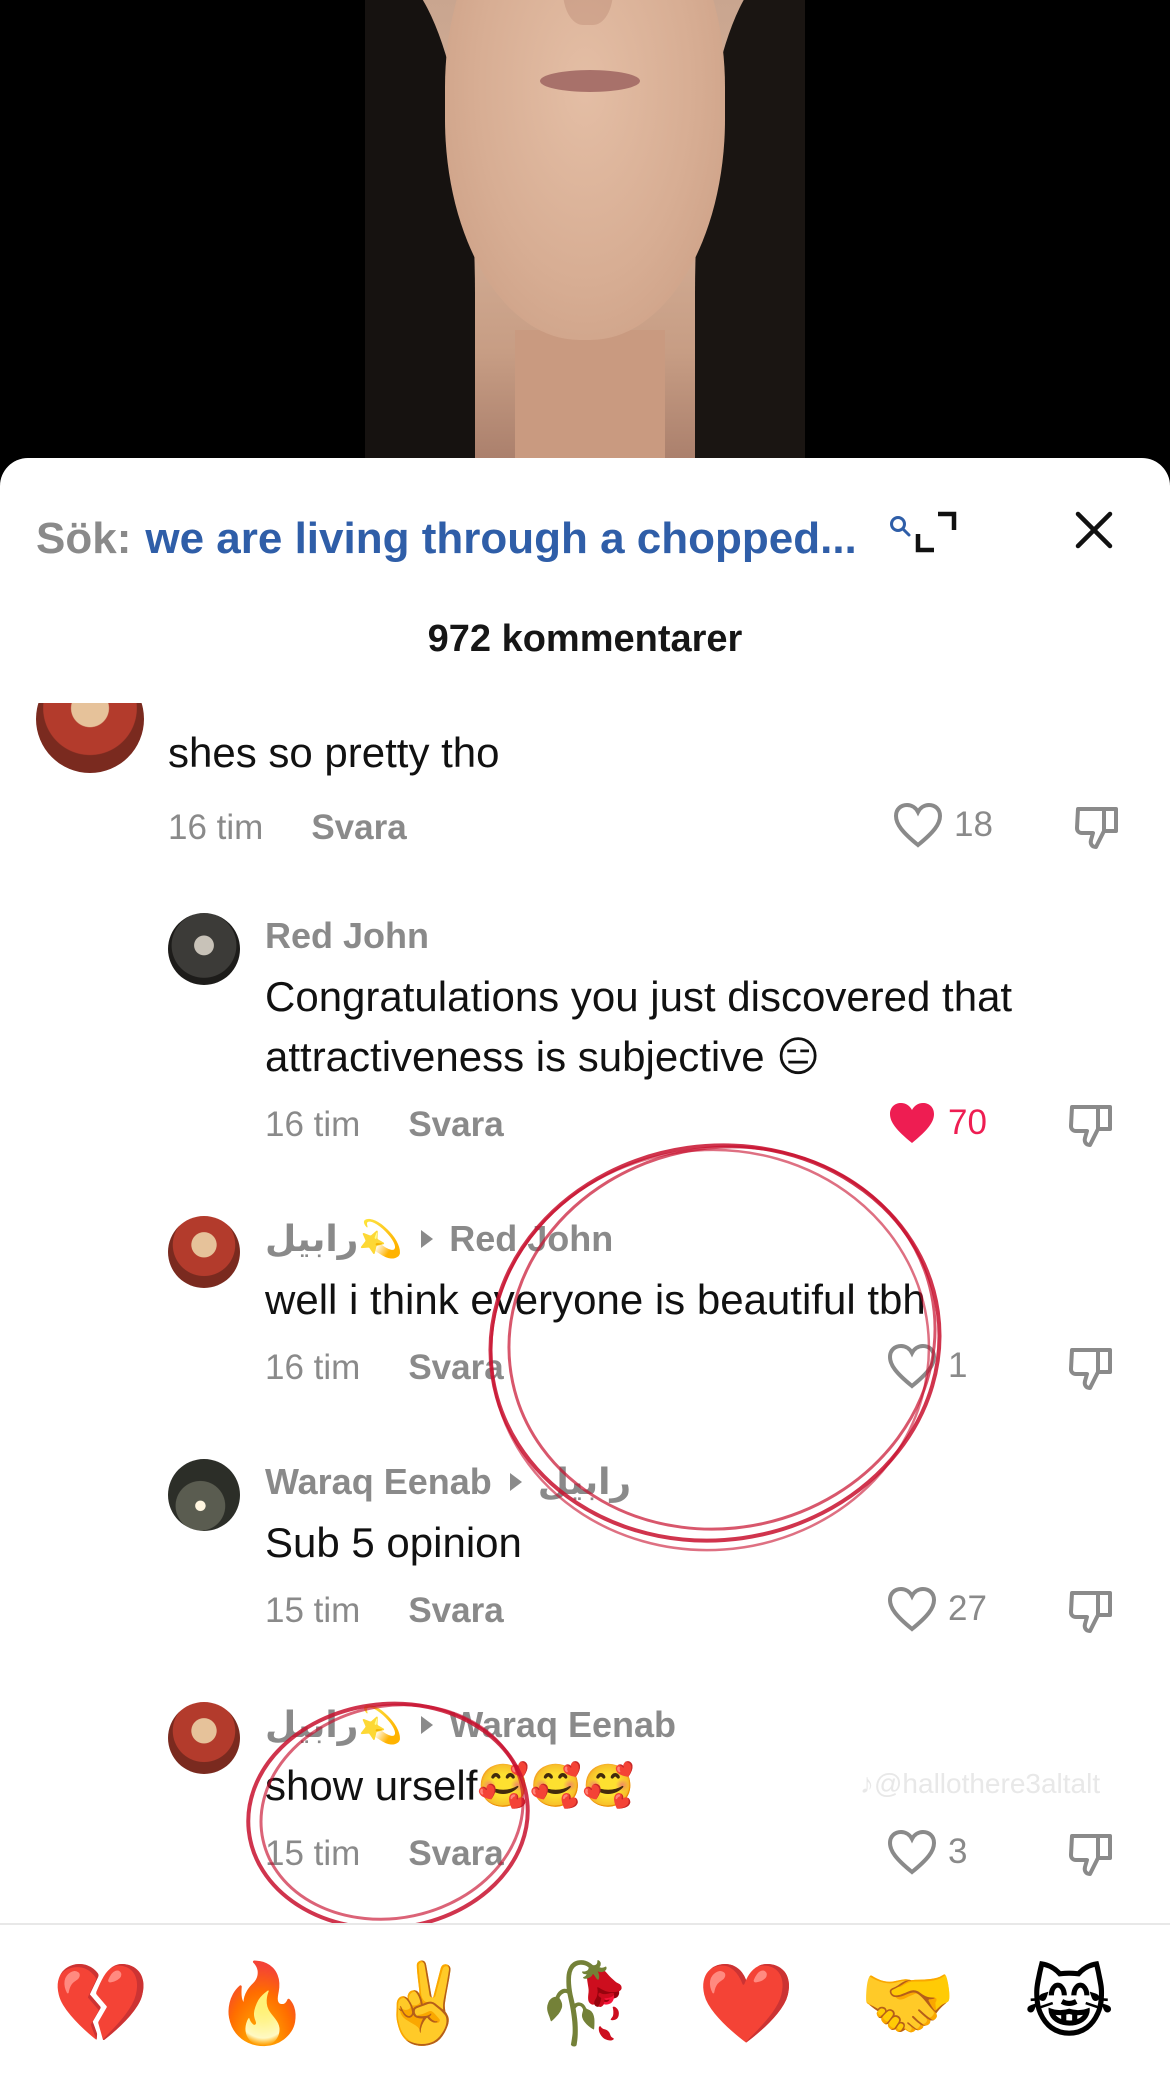 The height and width of the screenshot is (2080, 1170). What do you see at coordinates (585, 170) in the screenshot?
I see `person-face` at bounding box center [585, 170].